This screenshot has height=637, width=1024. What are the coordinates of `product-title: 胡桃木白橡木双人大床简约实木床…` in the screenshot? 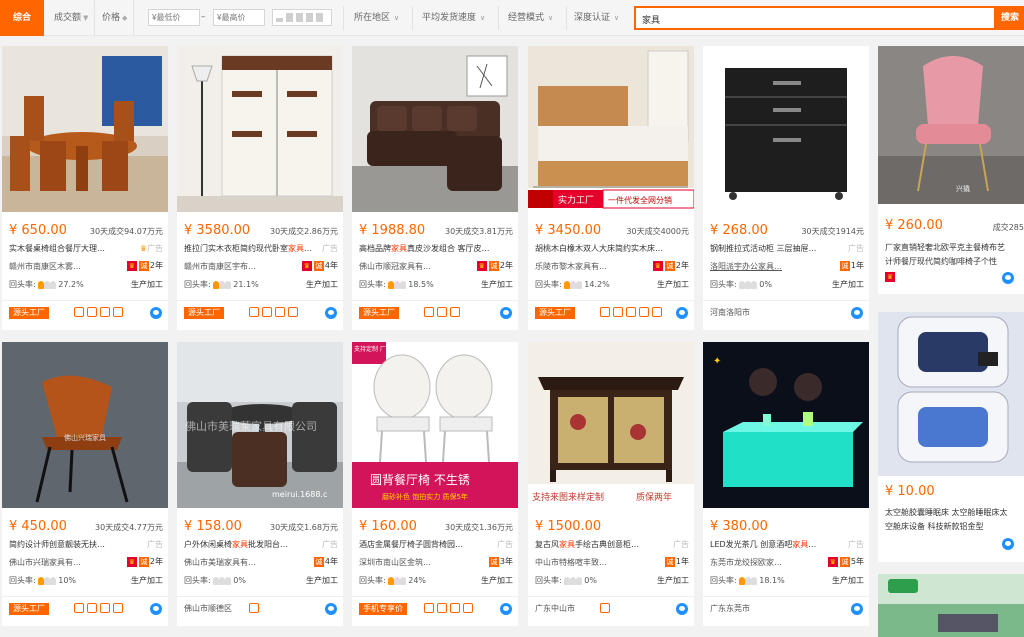 It's located at (611, 248).